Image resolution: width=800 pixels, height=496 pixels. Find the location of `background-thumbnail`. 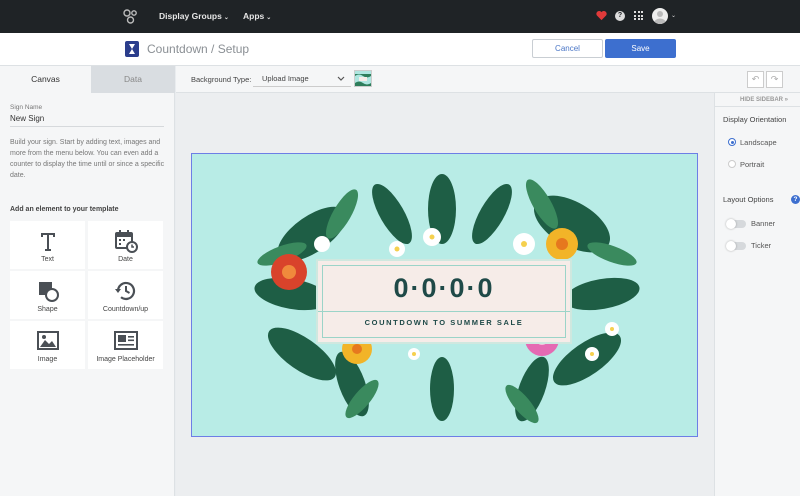

background-thumbnail is located at coordinates (363, 78).